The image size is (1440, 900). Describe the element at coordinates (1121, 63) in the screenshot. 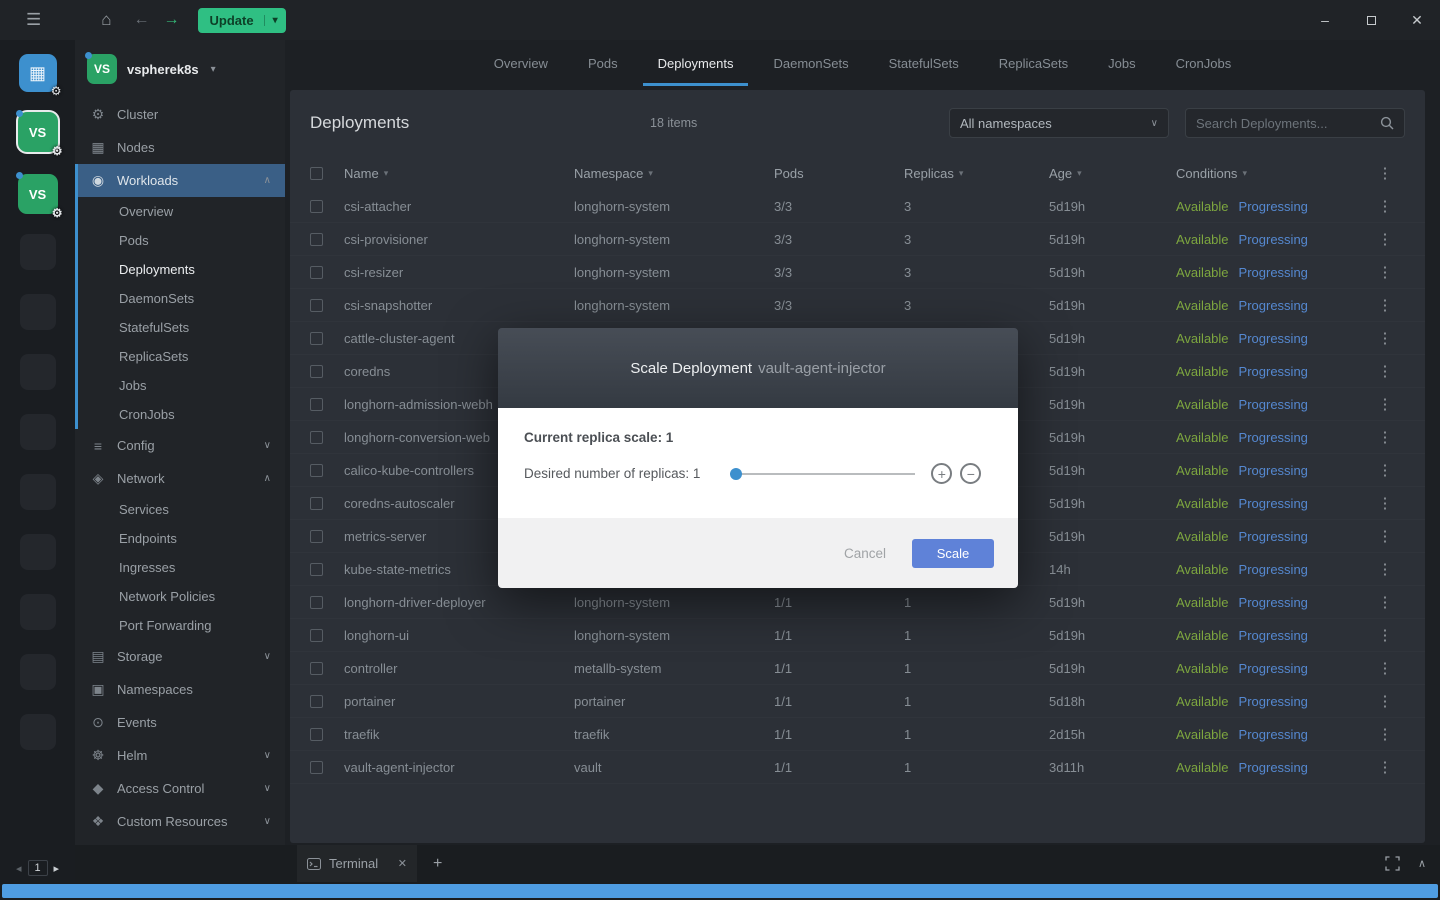

I see `tab-jobs: Jobs` at that location.